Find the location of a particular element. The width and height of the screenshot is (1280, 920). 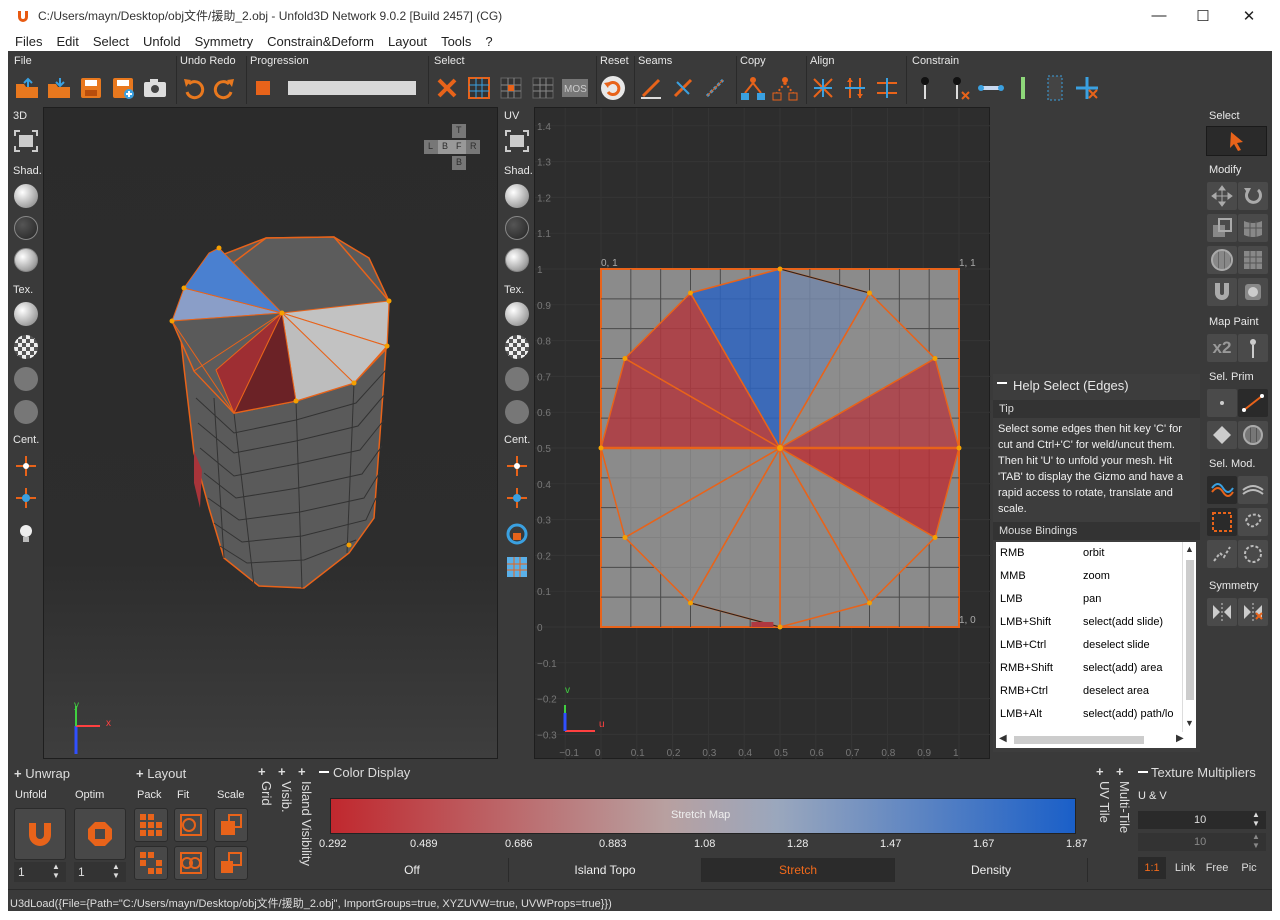

symmetry-mirror-icon is located at coordinates (1222, 612).